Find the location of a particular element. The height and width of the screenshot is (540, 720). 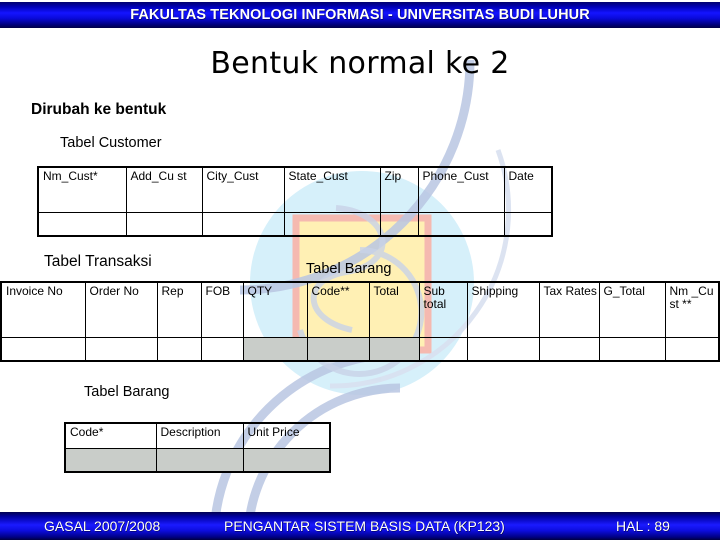

table-row-header: Code* Description Unit Price is located at coordinates (197, 435).